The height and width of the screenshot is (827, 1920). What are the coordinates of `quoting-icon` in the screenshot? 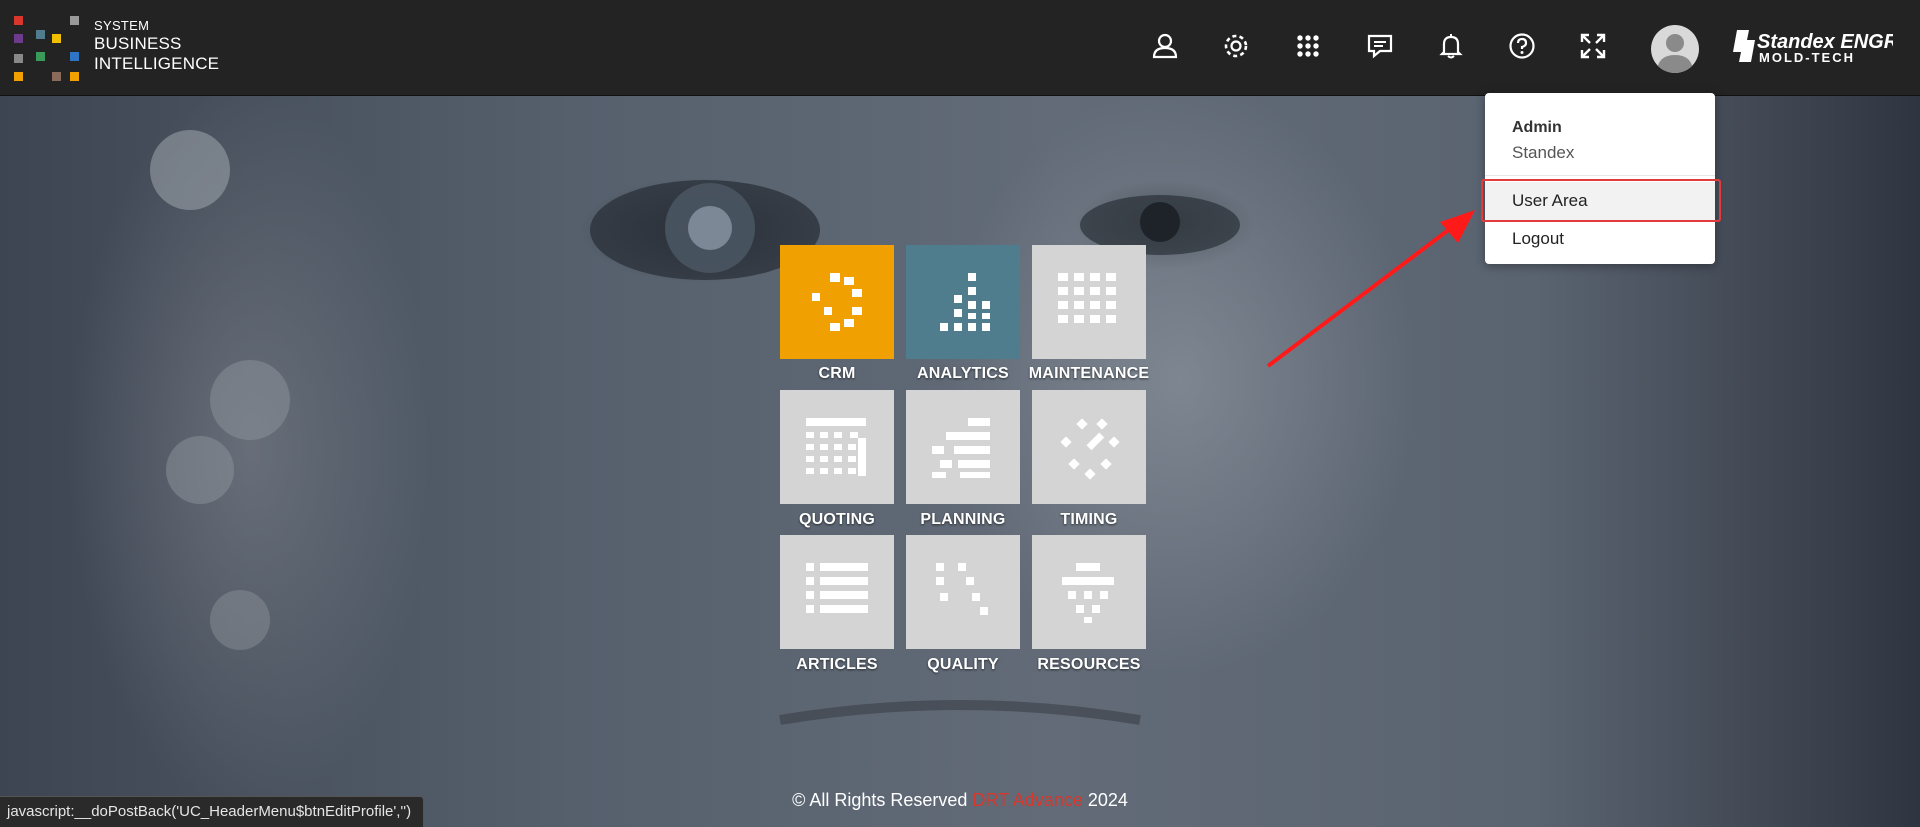 It's located at (836, 447).